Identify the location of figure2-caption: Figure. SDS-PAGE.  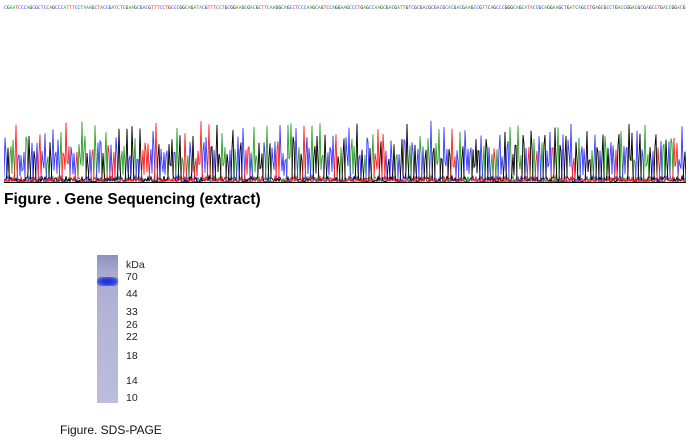
(111, 430).